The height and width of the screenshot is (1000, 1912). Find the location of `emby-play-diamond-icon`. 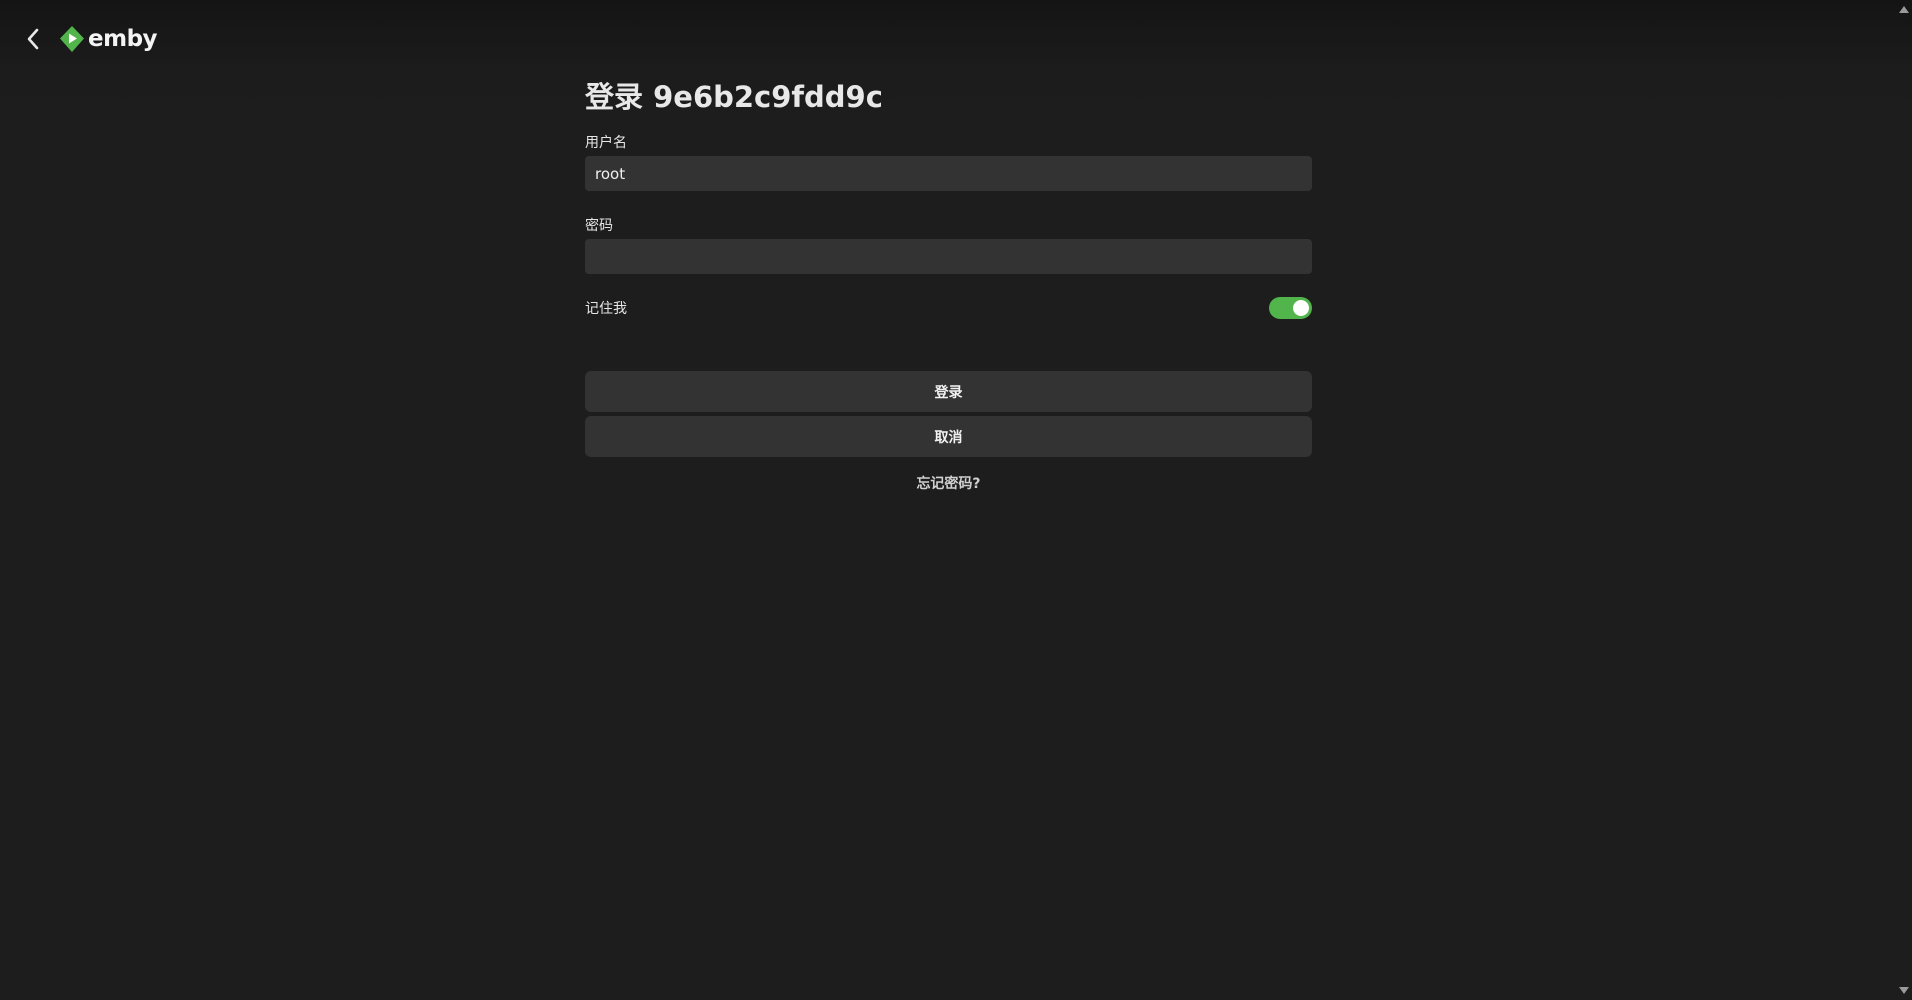

emby-play-diamond-icon is located at coordinates (72, 39).